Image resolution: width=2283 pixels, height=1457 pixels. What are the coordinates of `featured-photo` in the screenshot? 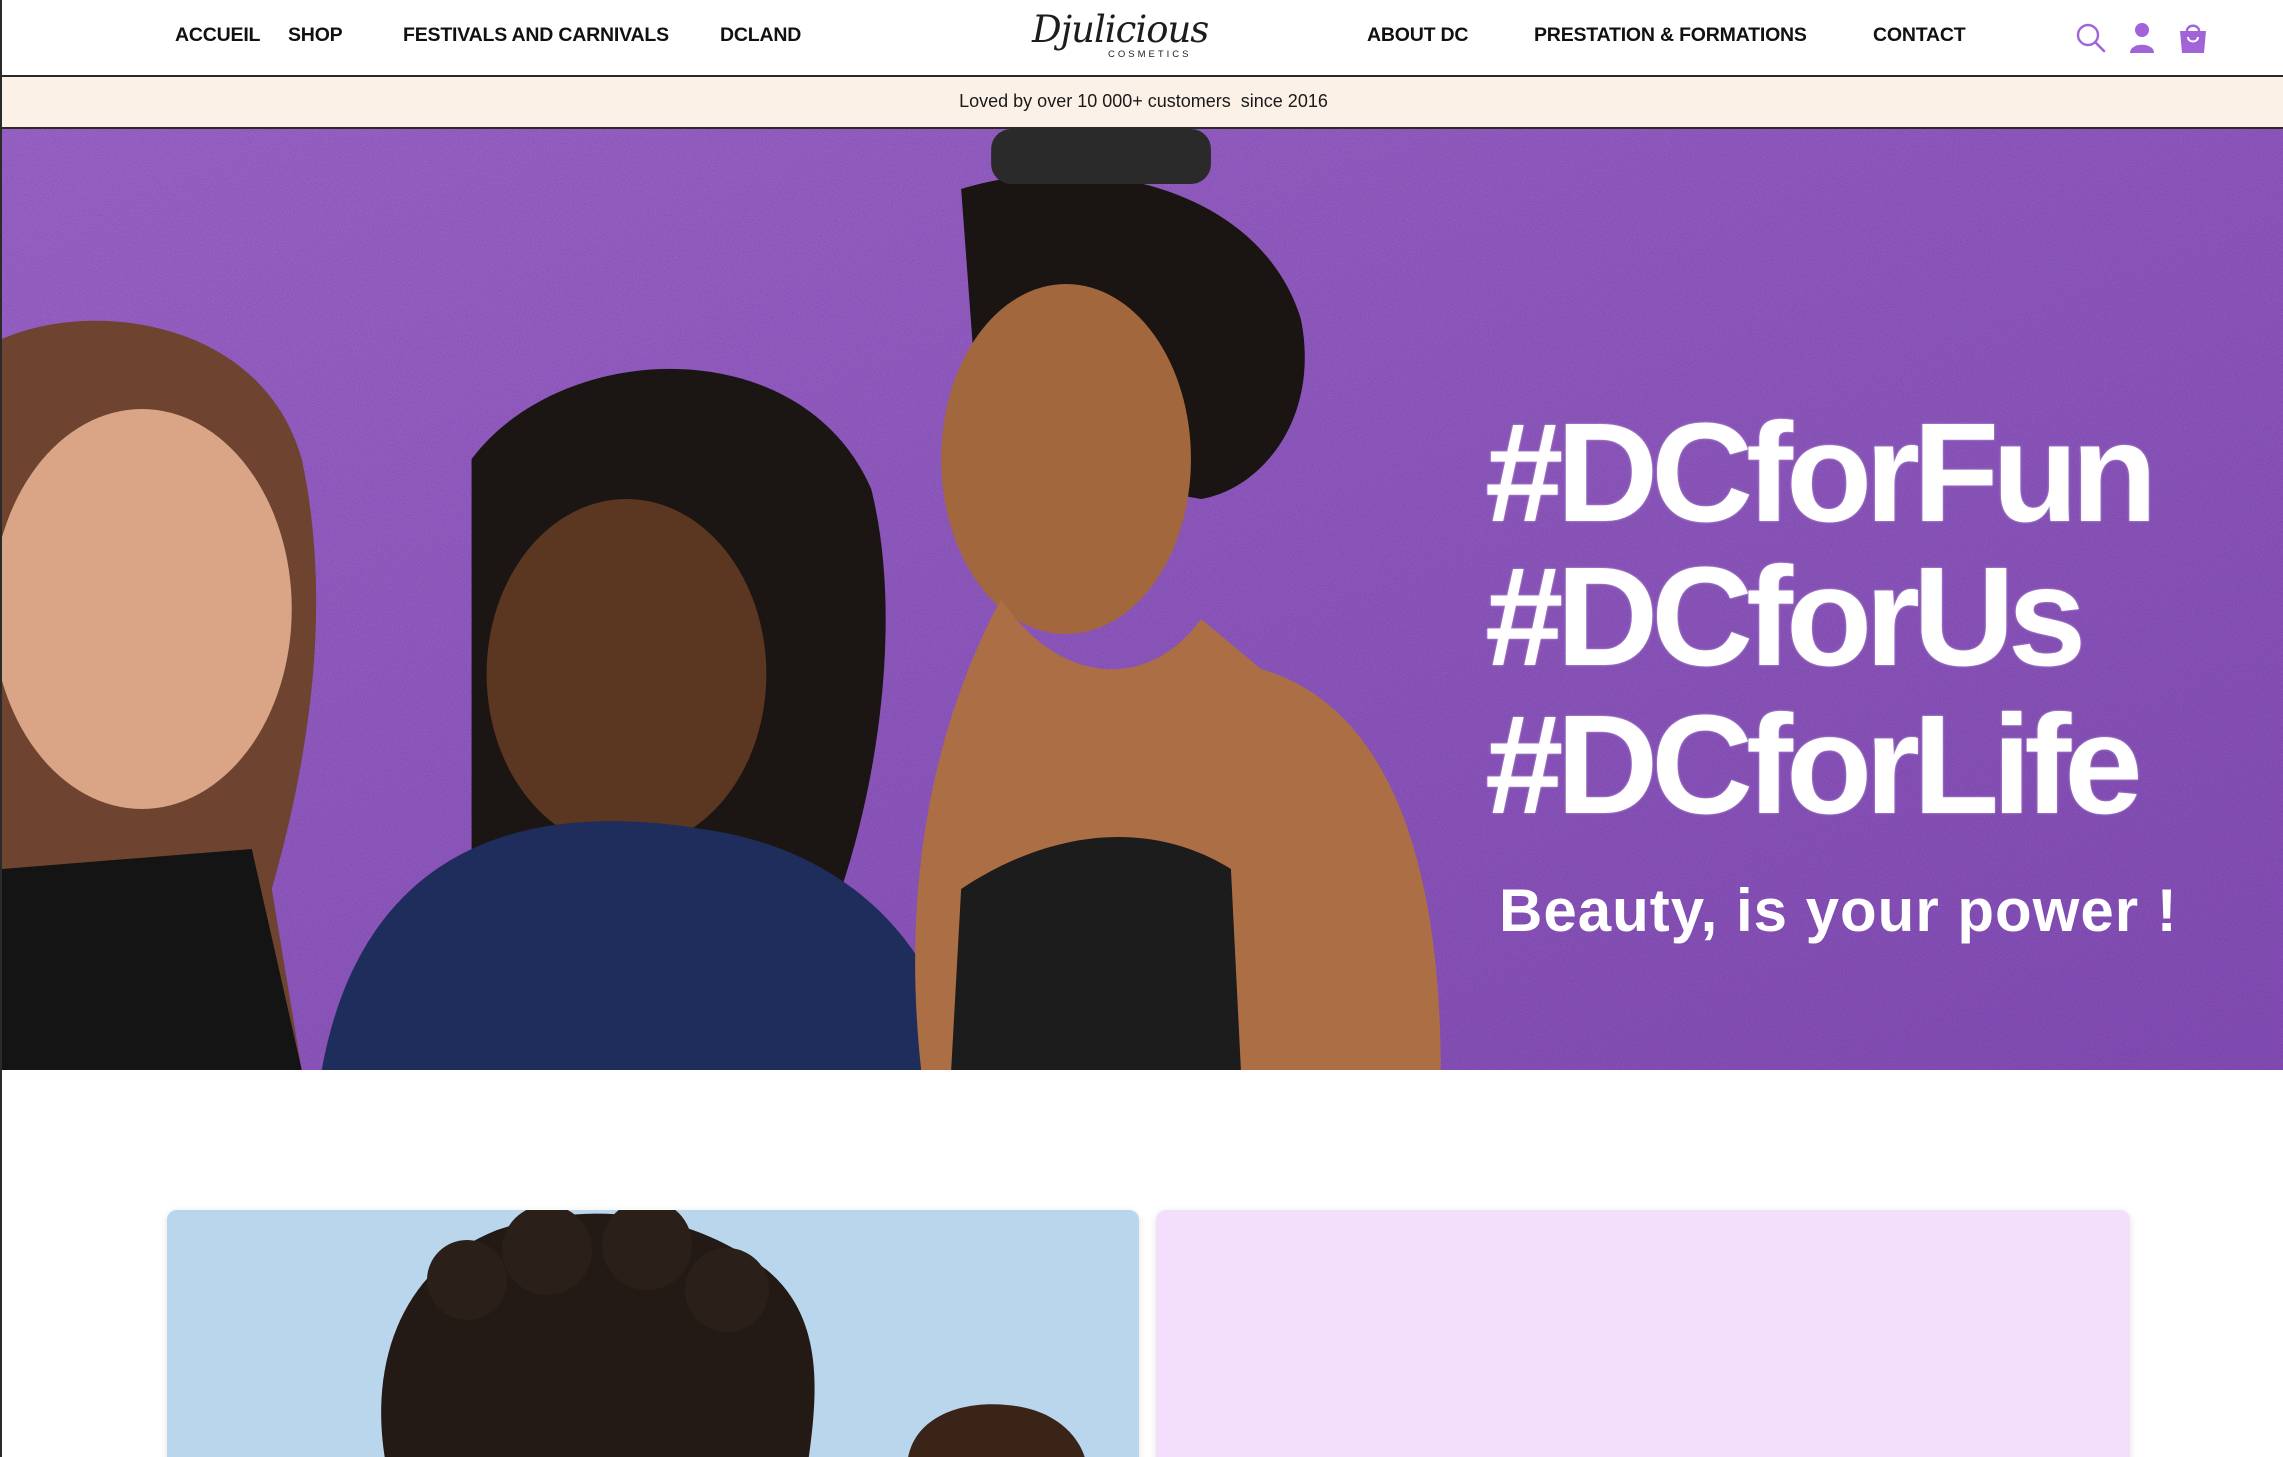 It's located at (653, 1333).